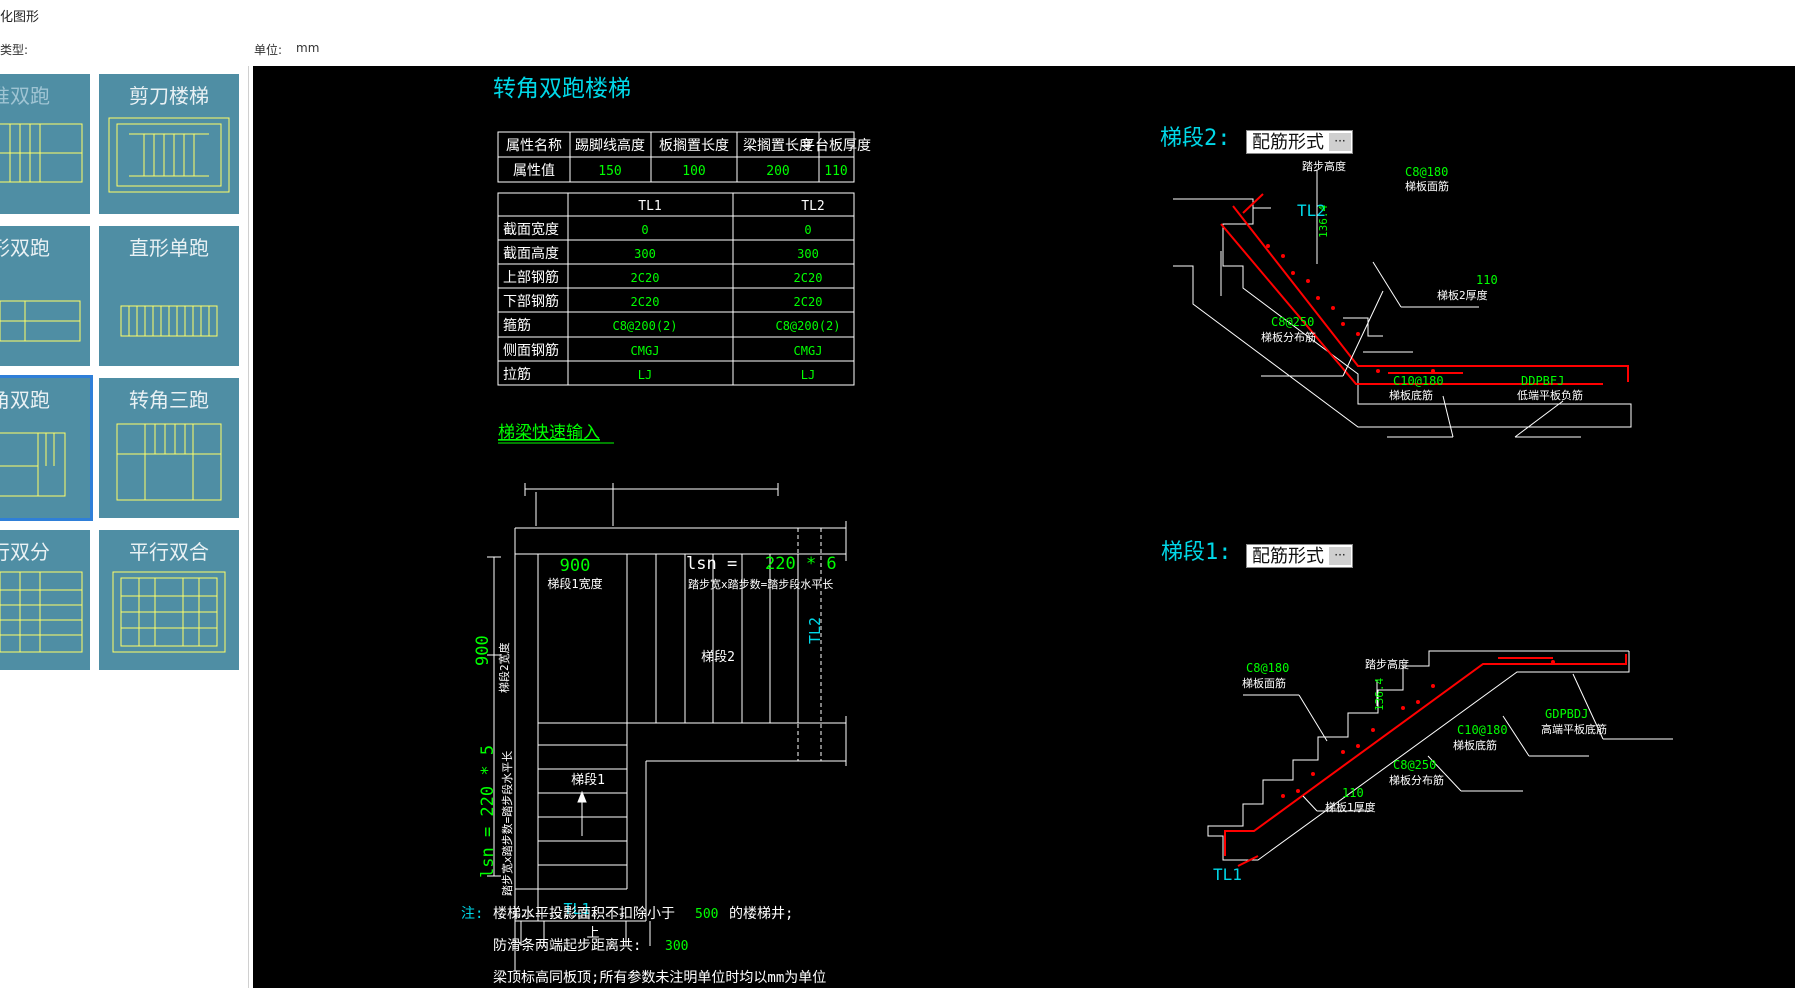 This screenshot has width=1795, height=992. What do you see at coordinates (45, 296) in the screenshot?
I see `stair-type-l-double: 形双跑` at bounding box center [45, 296].